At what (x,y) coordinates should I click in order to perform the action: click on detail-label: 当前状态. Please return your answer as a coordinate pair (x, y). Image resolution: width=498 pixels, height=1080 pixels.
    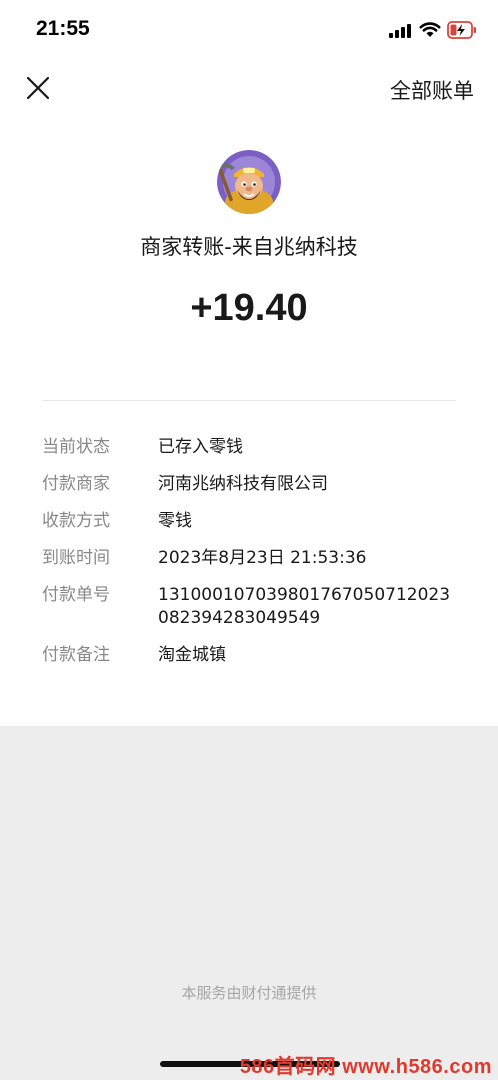
    Looking at the image, I should click on (76, 447).